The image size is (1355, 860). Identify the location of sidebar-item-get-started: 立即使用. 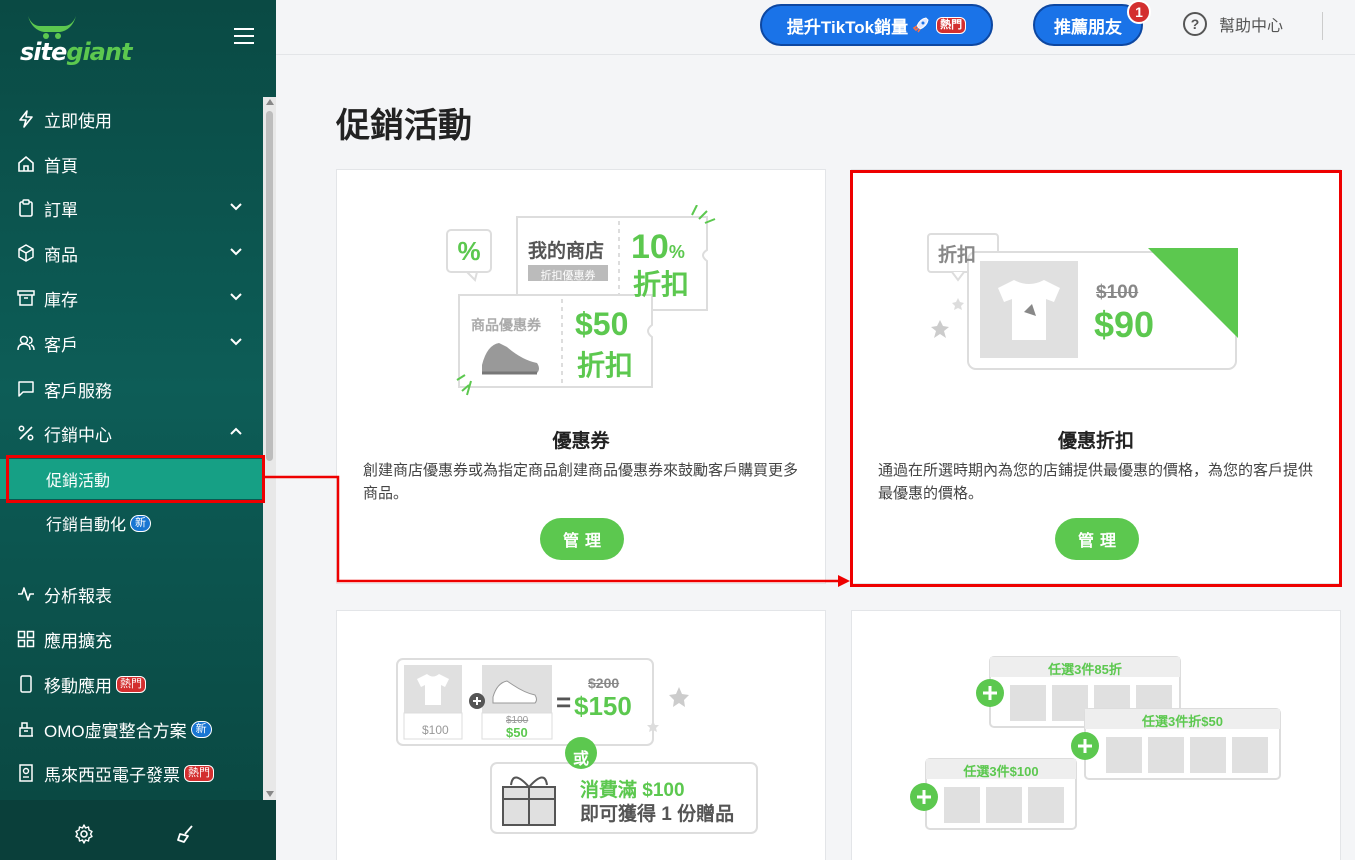
(131, 119).